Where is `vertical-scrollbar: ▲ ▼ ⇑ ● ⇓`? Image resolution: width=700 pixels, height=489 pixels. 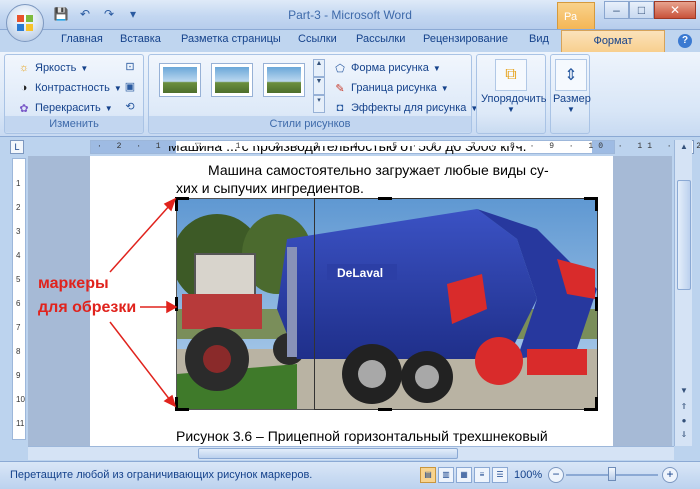
vertical-scrollbar: ▲ ▼ ⇑ ● ⇓ is located at coordinates (683, 293).